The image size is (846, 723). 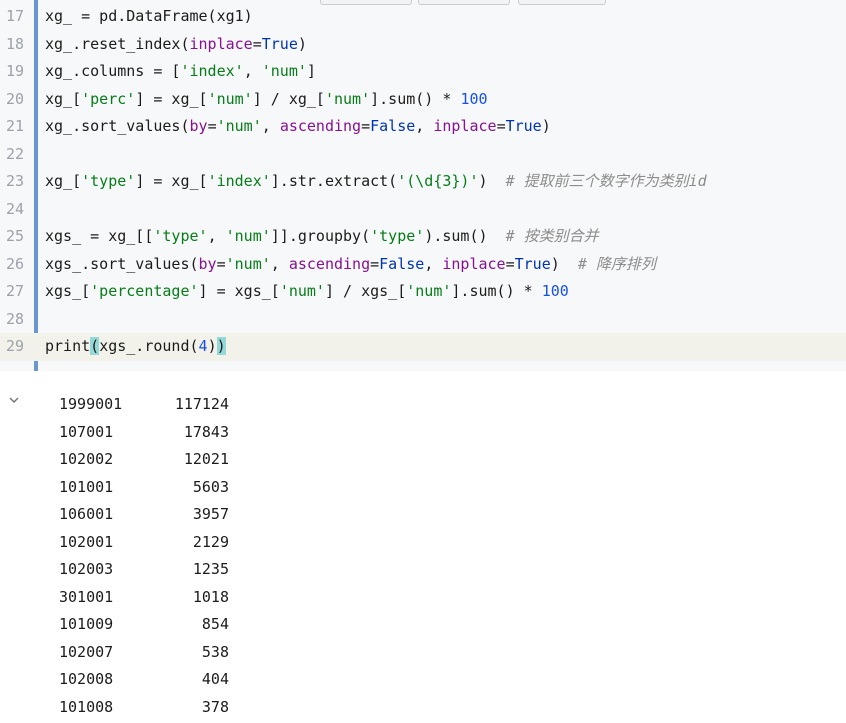 What do you see at coordinates (438, 181) in the screenshot?
I see `code-token: '(\d{3})'` at bounding box center [438, 181].